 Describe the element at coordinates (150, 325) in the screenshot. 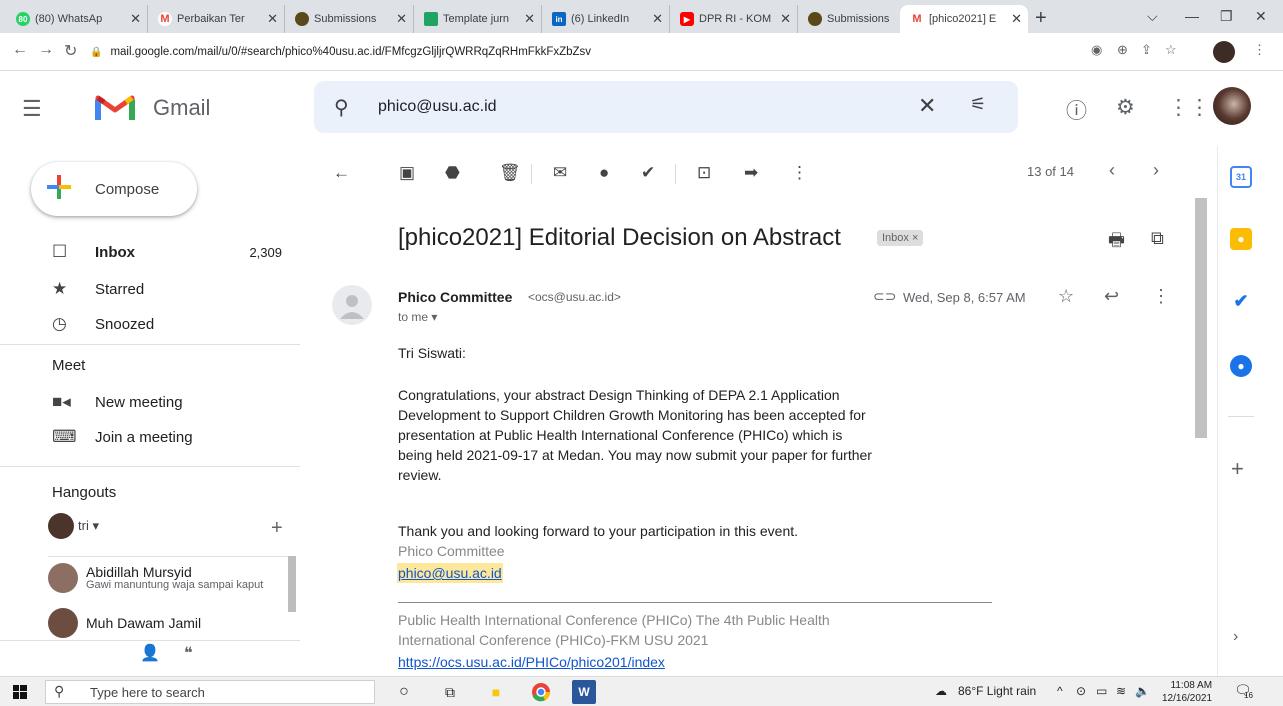

I see `sidebar-item-snoozed: ◷ Snoozed` at that location.